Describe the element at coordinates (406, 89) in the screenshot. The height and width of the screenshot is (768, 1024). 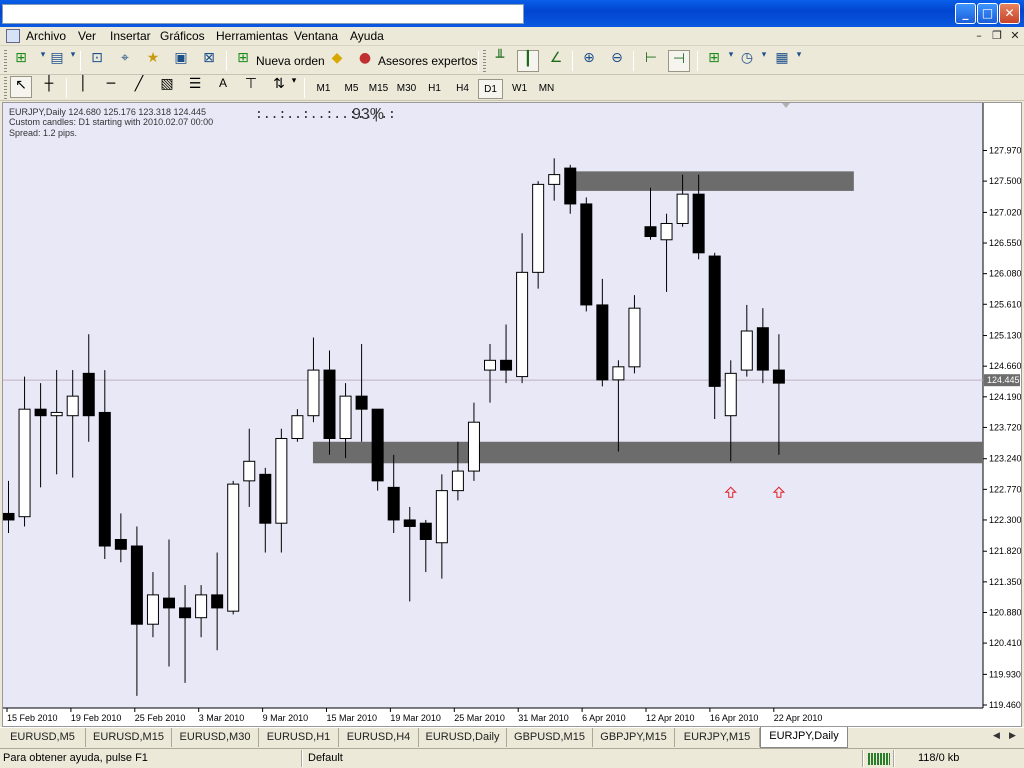
I see `timeframe-m30: M30` at that location.